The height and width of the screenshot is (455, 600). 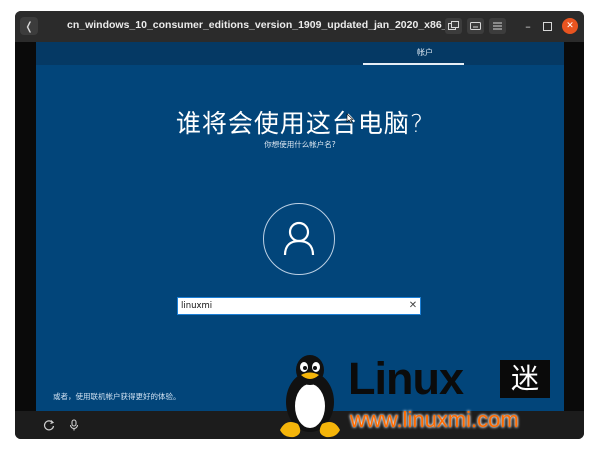 I want to click on close-icon: ✕, so click(x=570, y=26).